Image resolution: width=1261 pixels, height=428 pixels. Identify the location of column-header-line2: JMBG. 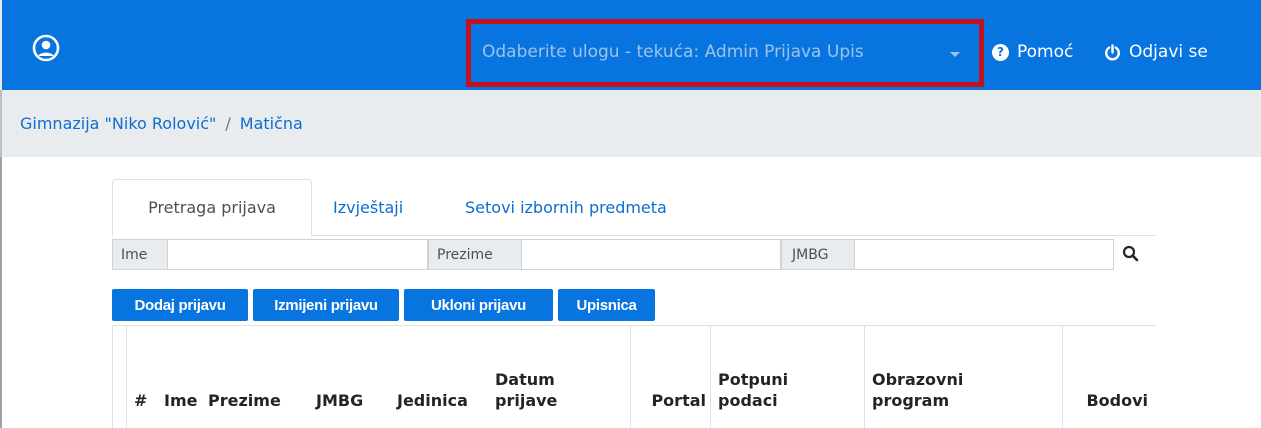
(340, 400).